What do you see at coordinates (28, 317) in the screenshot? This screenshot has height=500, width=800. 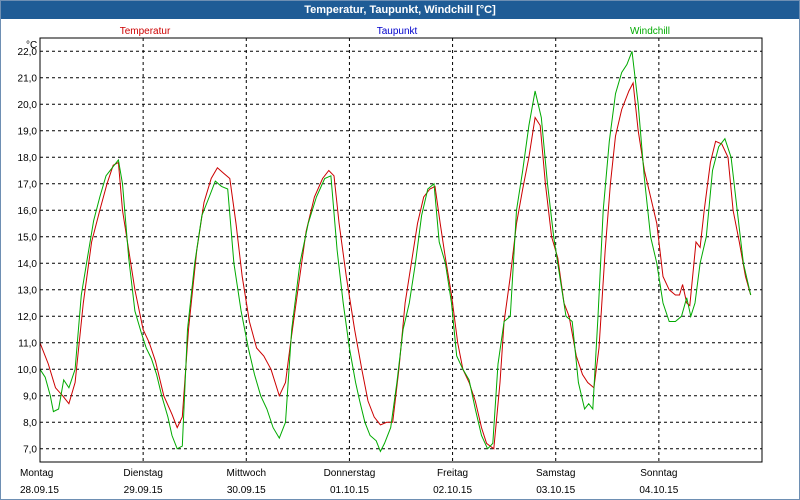 I see `y-tick-label: 12,0` at bounding box center [28, 317].